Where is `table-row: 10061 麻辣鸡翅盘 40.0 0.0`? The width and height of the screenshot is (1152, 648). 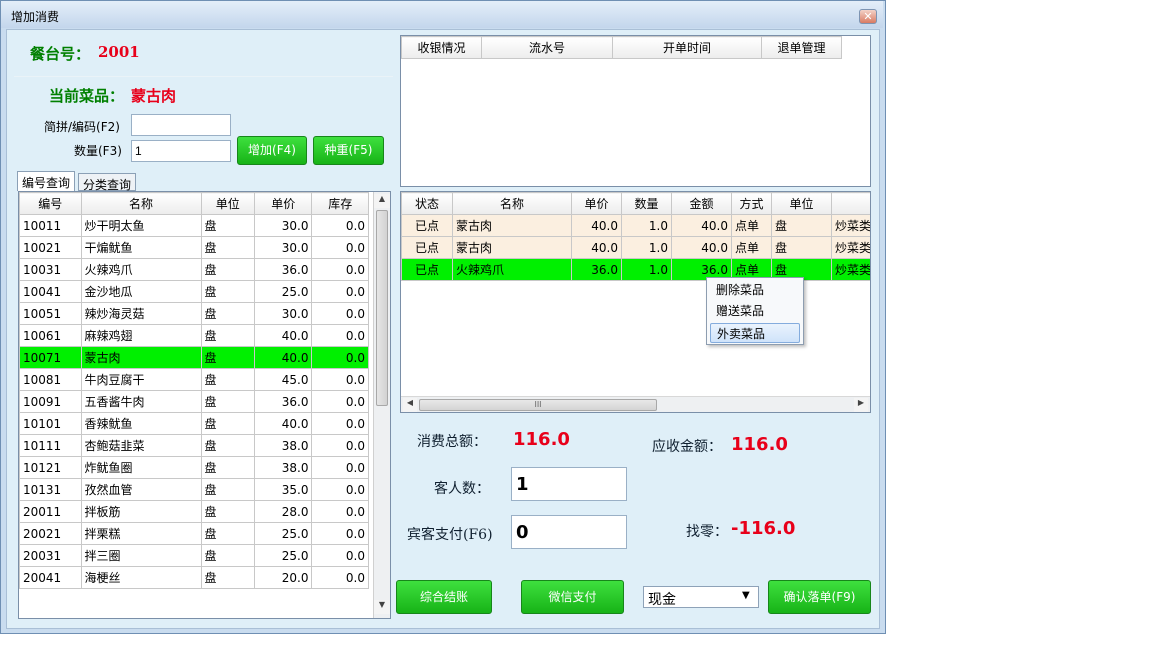
table-row: 10061 麻辣鸡翅盘 40.0 0.0 is located at coordinates (194, 335).